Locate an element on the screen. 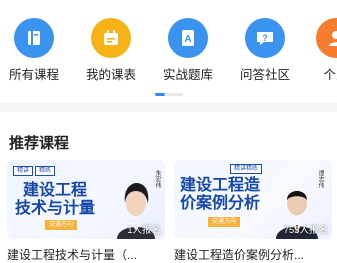  enrollment-count: 1人报名 is located at coordinates (144, 230).